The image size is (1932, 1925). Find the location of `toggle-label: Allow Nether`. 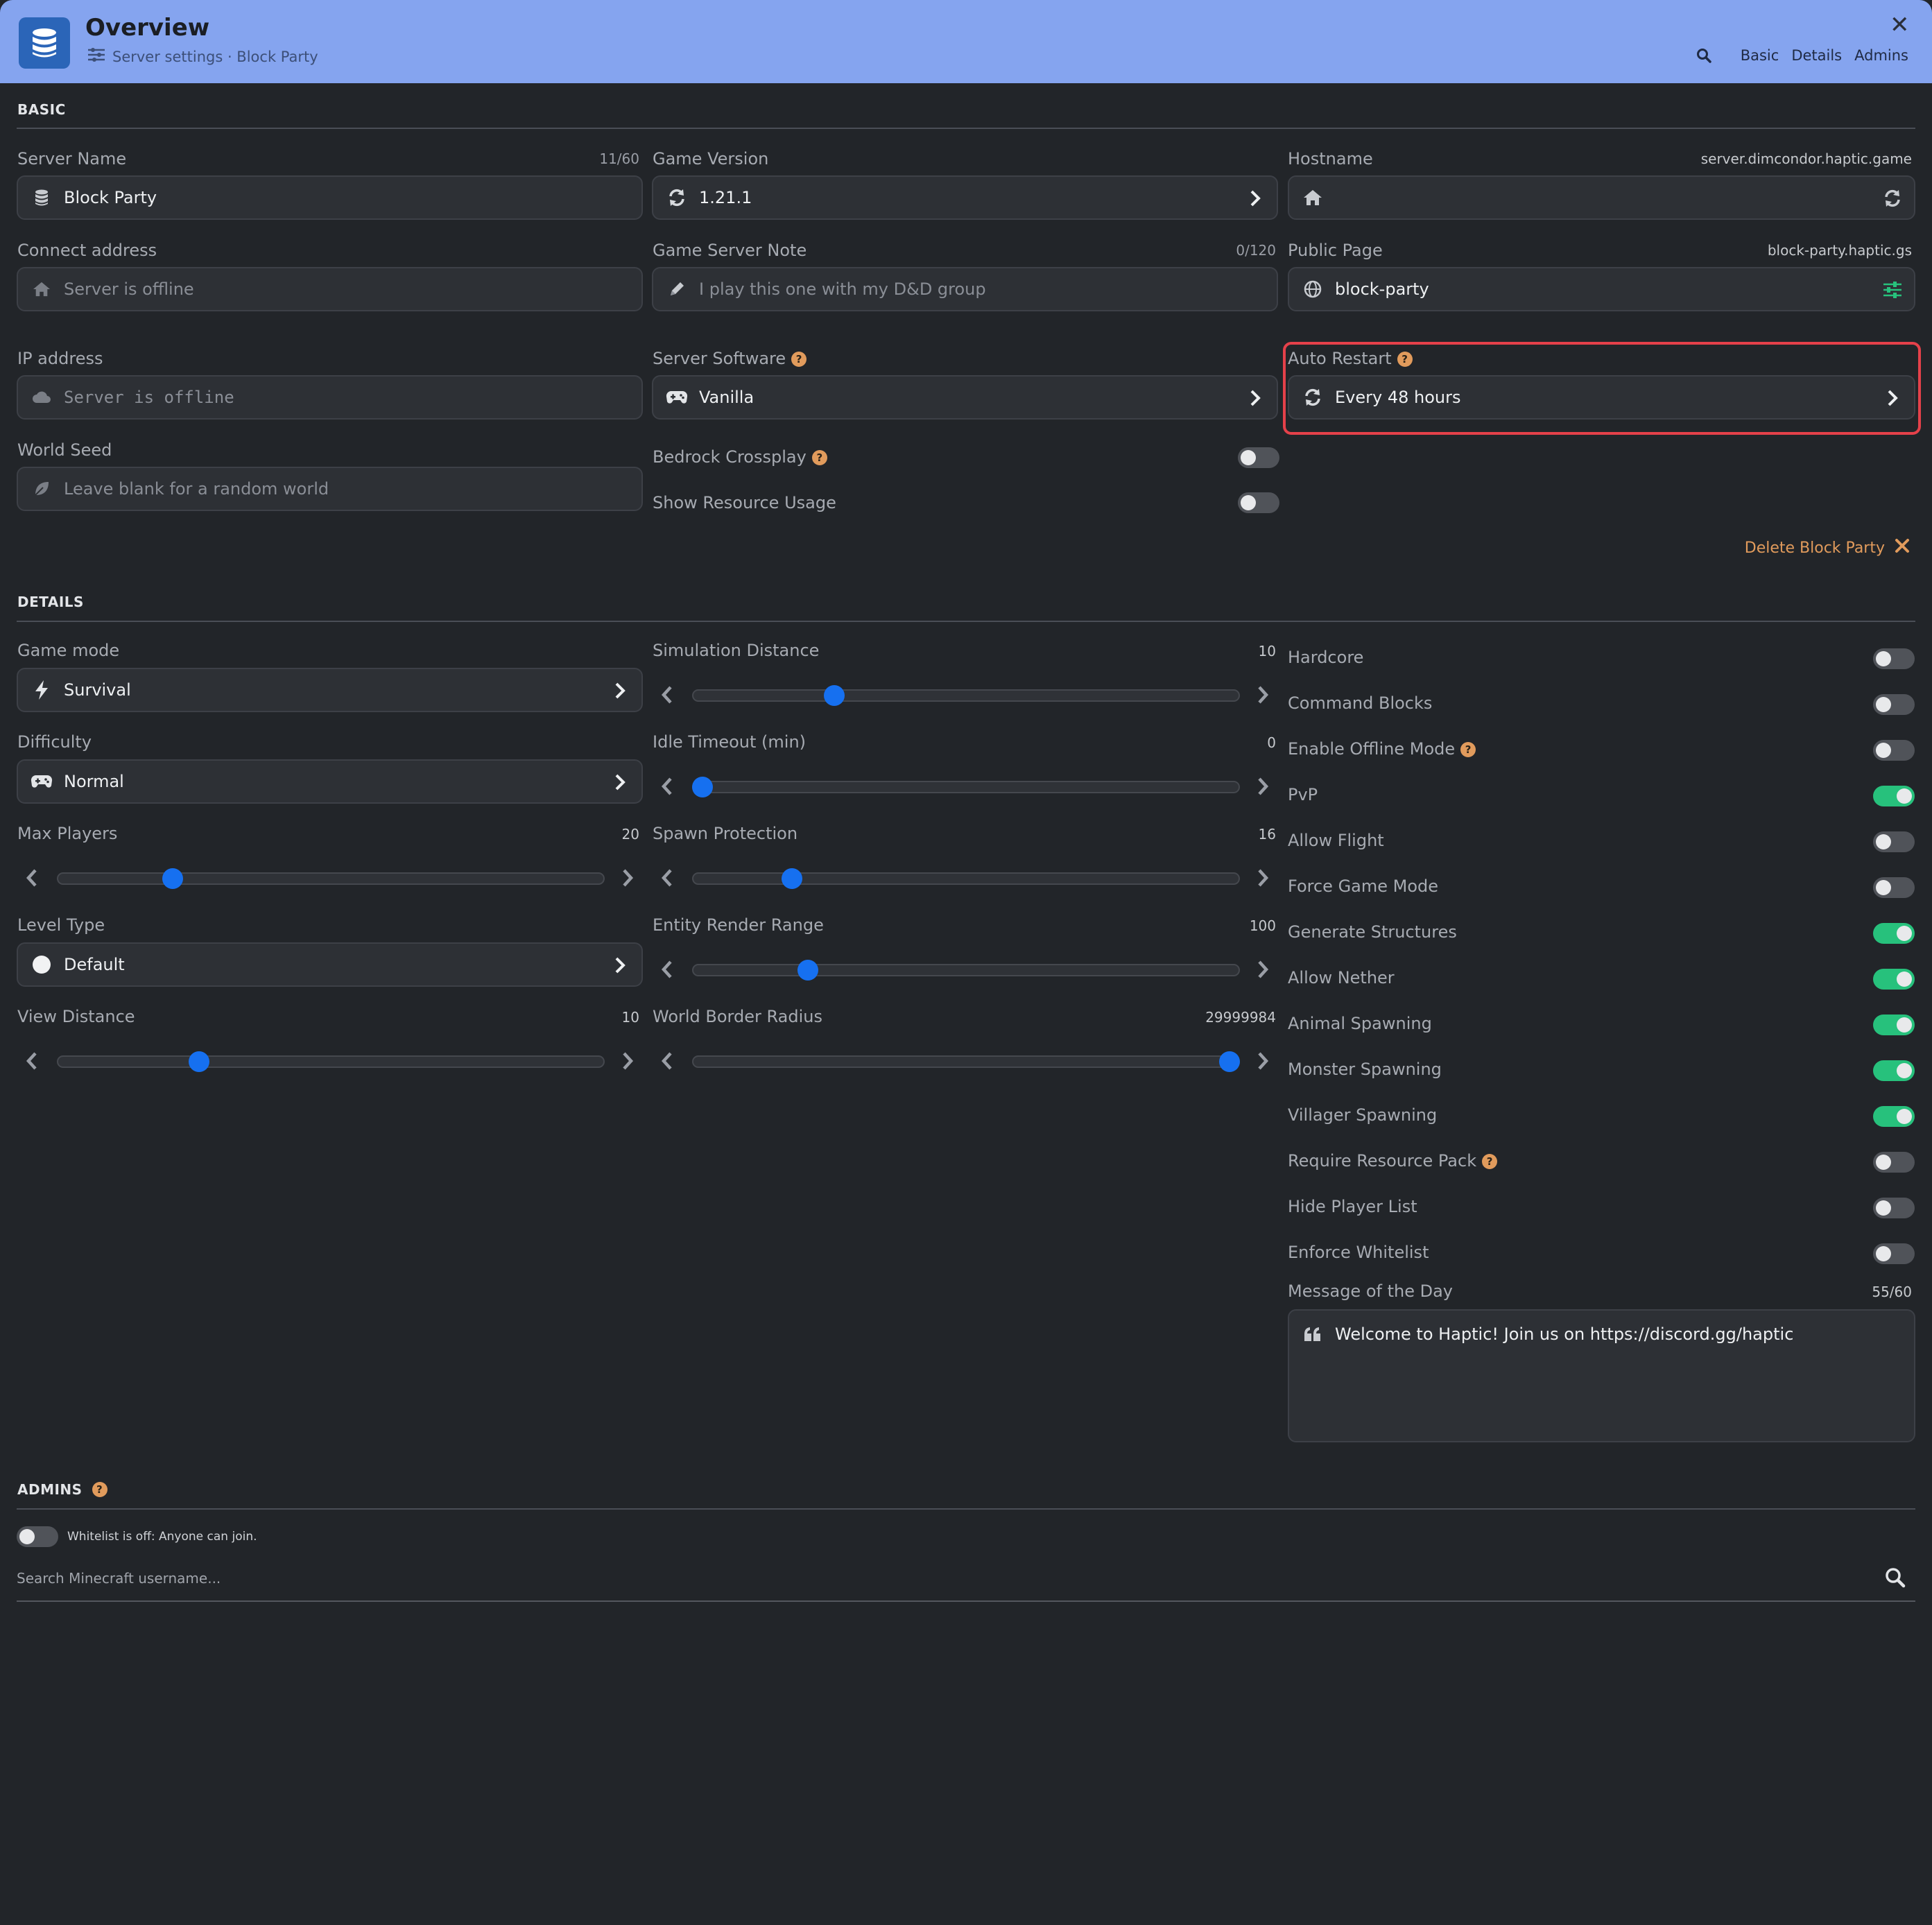

toggle-label: Allow Nether is located at coordinates (1341, 978).